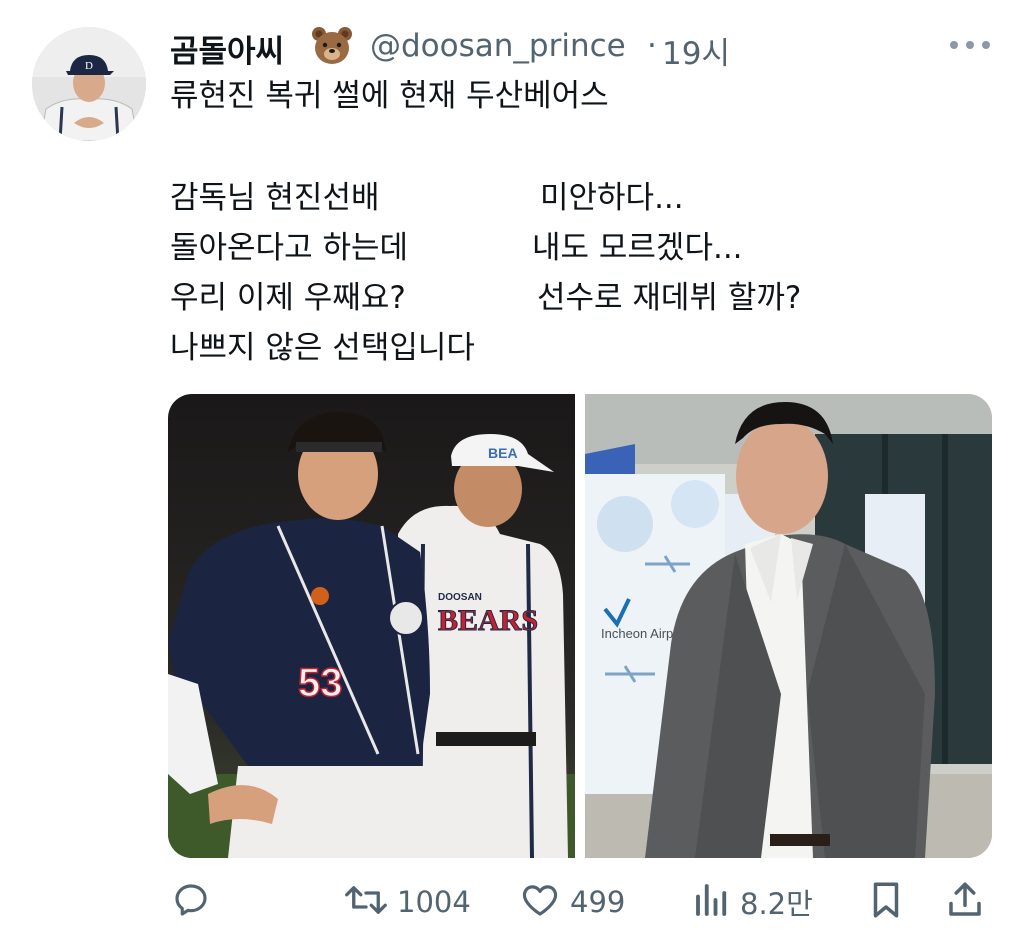 This screenshot has width=1024, height=944. Describe the element at coordinates (289, 248) in the screenshot. I see `tweet-text-left-2: 돌아온다고 하는데` at that location.